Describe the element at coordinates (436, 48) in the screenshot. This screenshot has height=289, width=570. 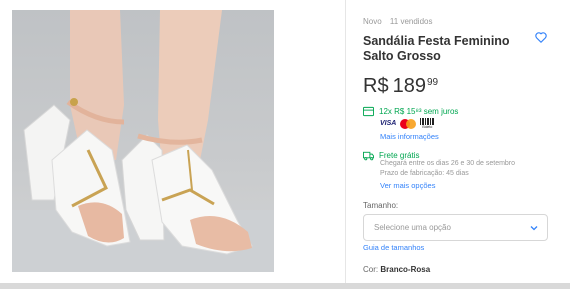
I see `product-title: Sandália Festa Feminino Salto Grosso` at that location.